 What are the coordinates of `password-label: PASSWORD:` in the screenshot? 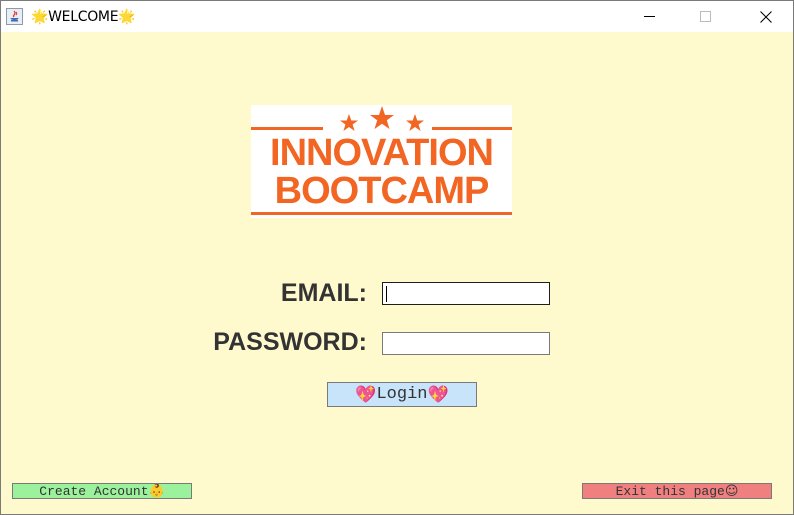 It's located at (290, 342).